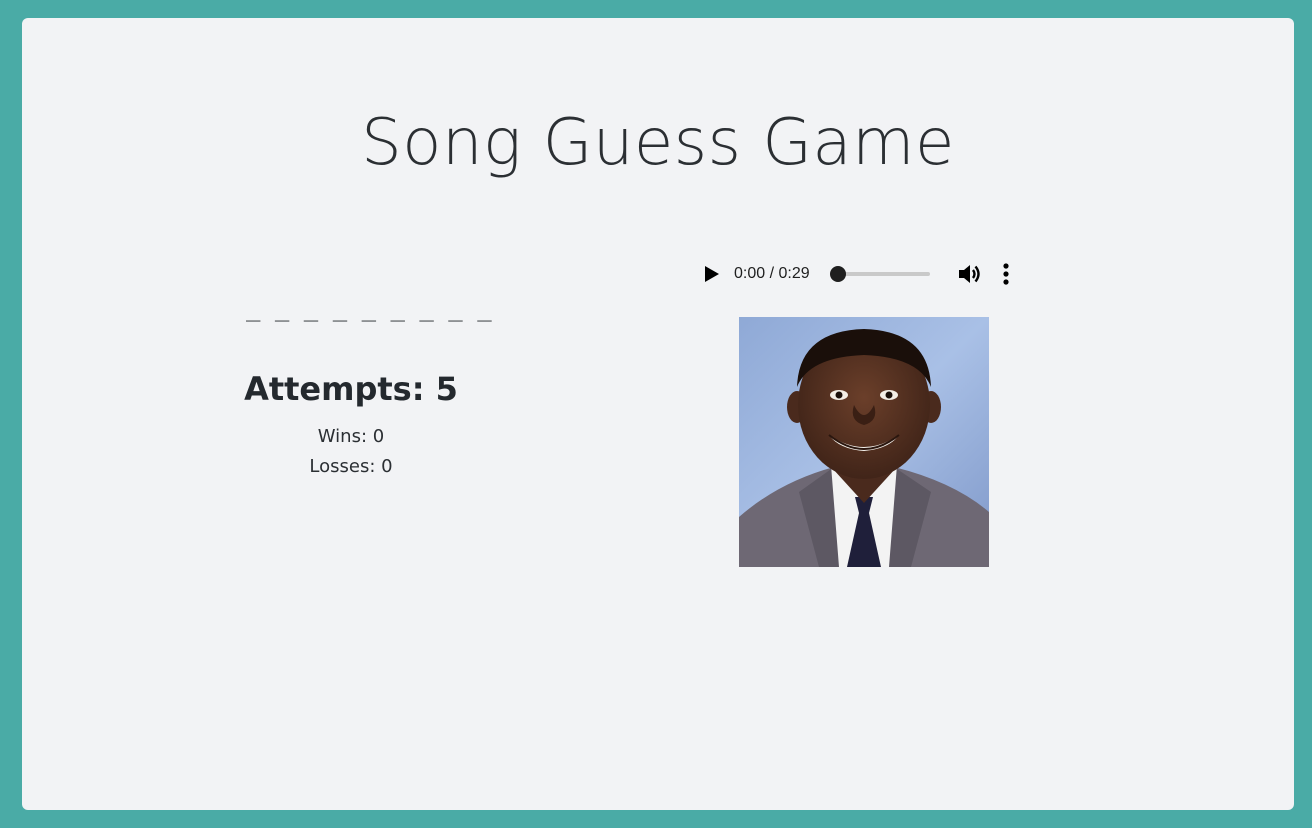 The width and height of the screenshot is (1312, 828). I want to click on portrait-photo, so click(864, 442).